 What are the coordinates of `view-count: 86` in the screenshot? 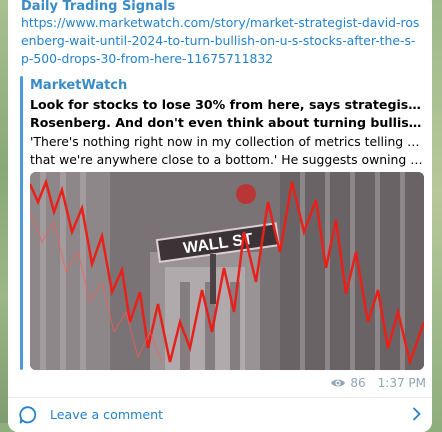 It's located at (358, 383).